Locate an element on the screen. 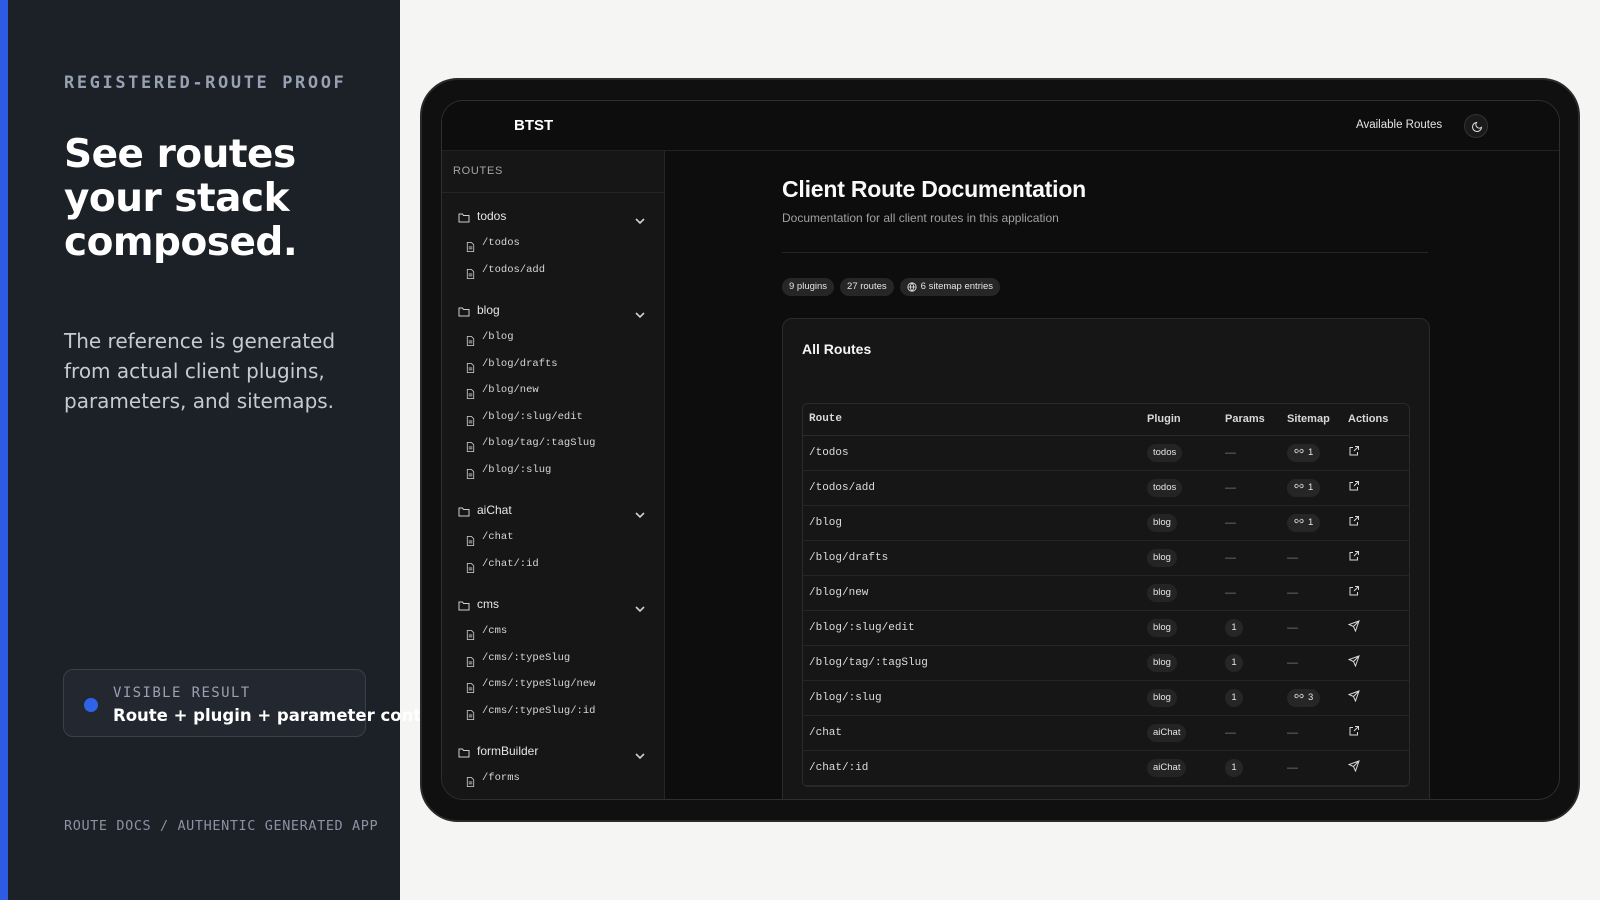 This screenshot has height=900, width=1600. divider is located at coordinates (1105, 252).